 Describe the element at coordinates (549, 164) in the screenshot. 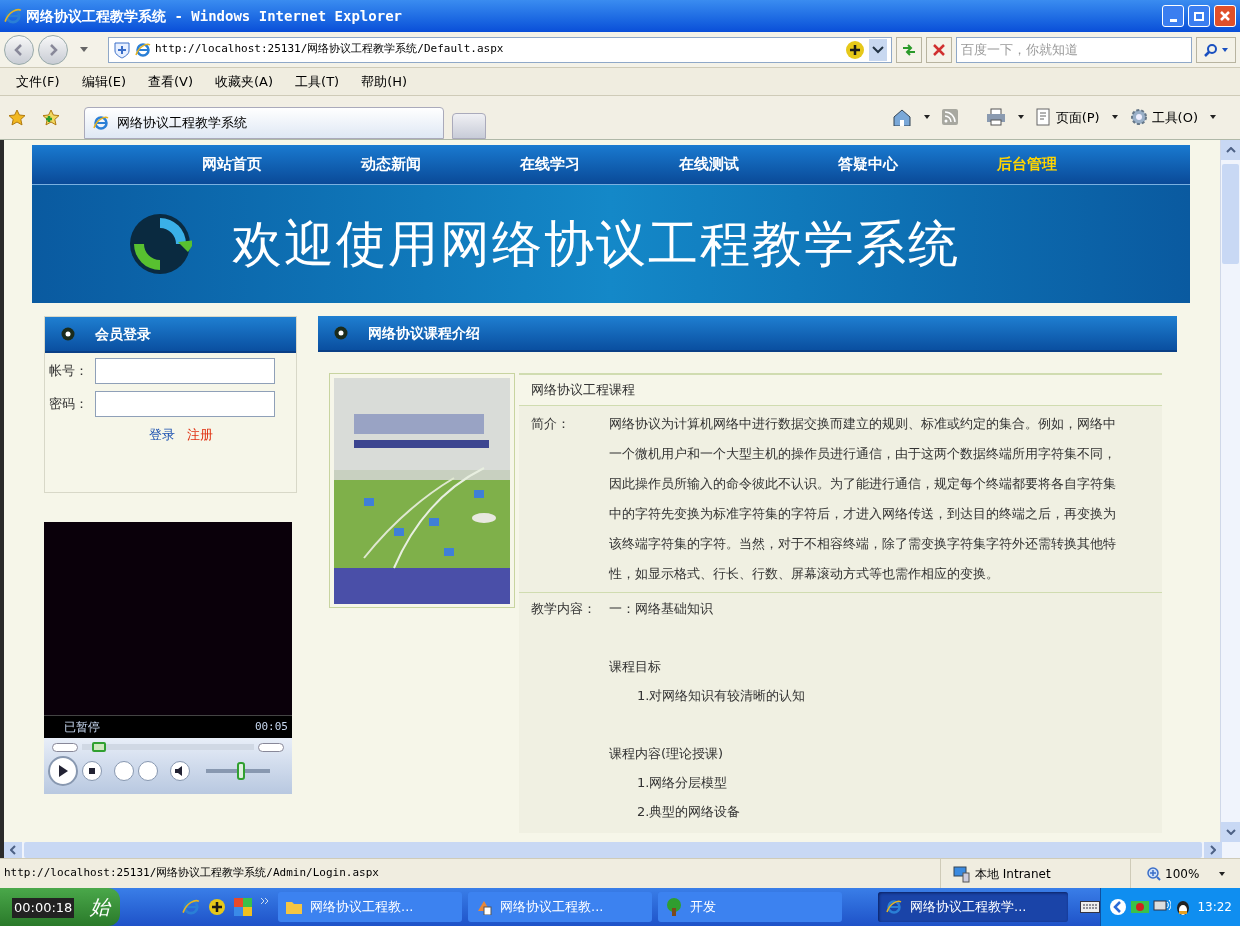

I see `nav-link: 在线学习` at that location.